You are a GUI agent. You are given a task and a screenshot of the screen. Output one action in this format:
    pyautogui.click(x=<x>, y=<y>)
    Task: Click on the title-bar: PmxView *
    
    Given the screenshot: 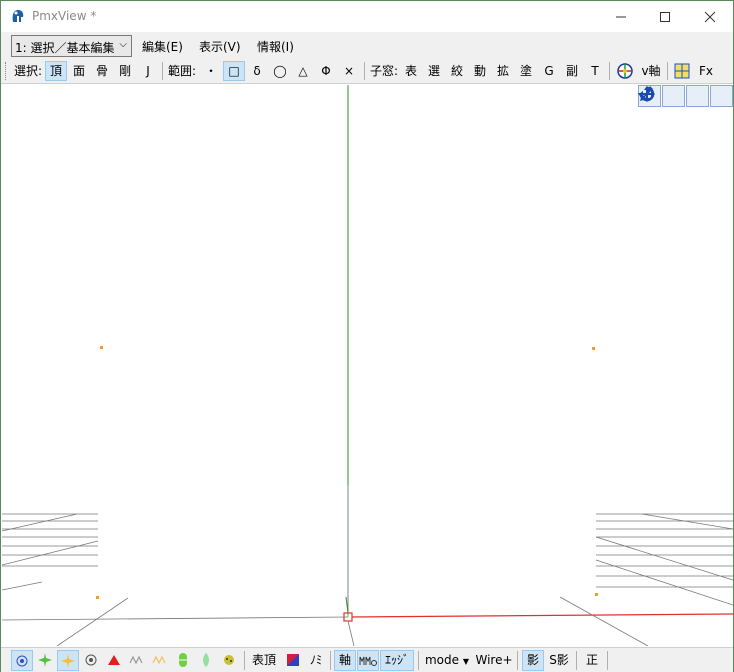 What is the action you would take?
    pyautogui.click(x=367, y=16)
    